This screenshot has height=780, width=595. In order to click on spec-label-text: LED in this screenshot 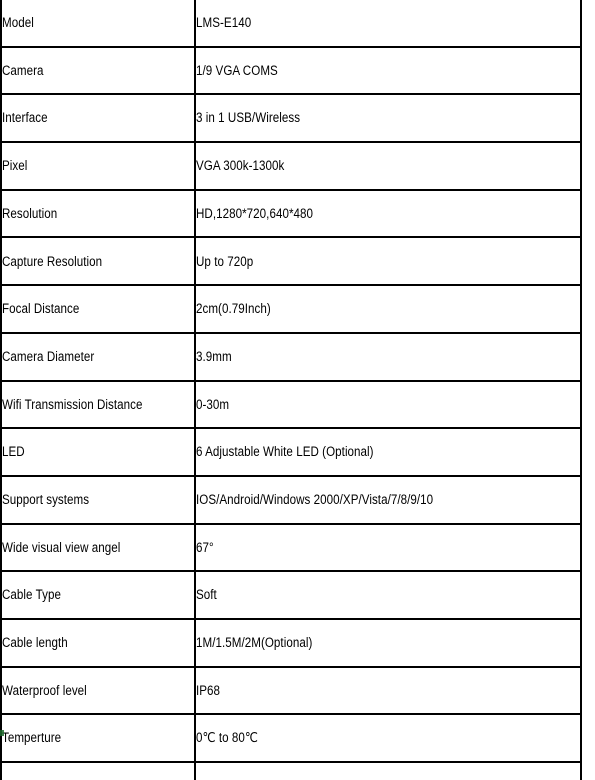, I will do `click(13, 452)`.